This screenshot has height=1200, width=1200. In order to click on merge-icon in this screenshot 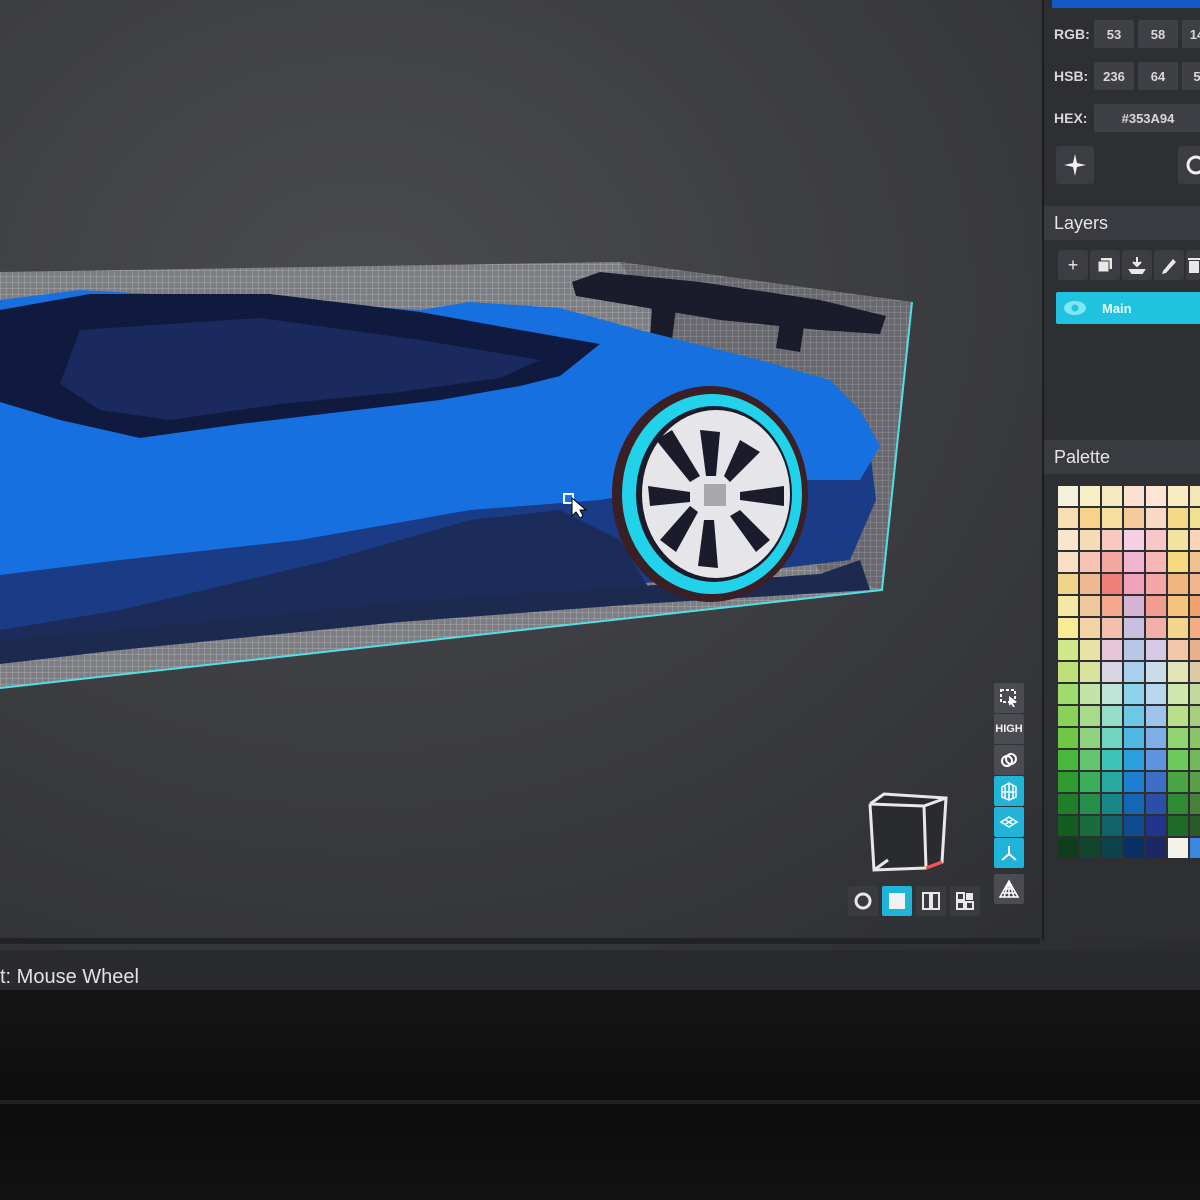, I will do `click(1137, 265)`.